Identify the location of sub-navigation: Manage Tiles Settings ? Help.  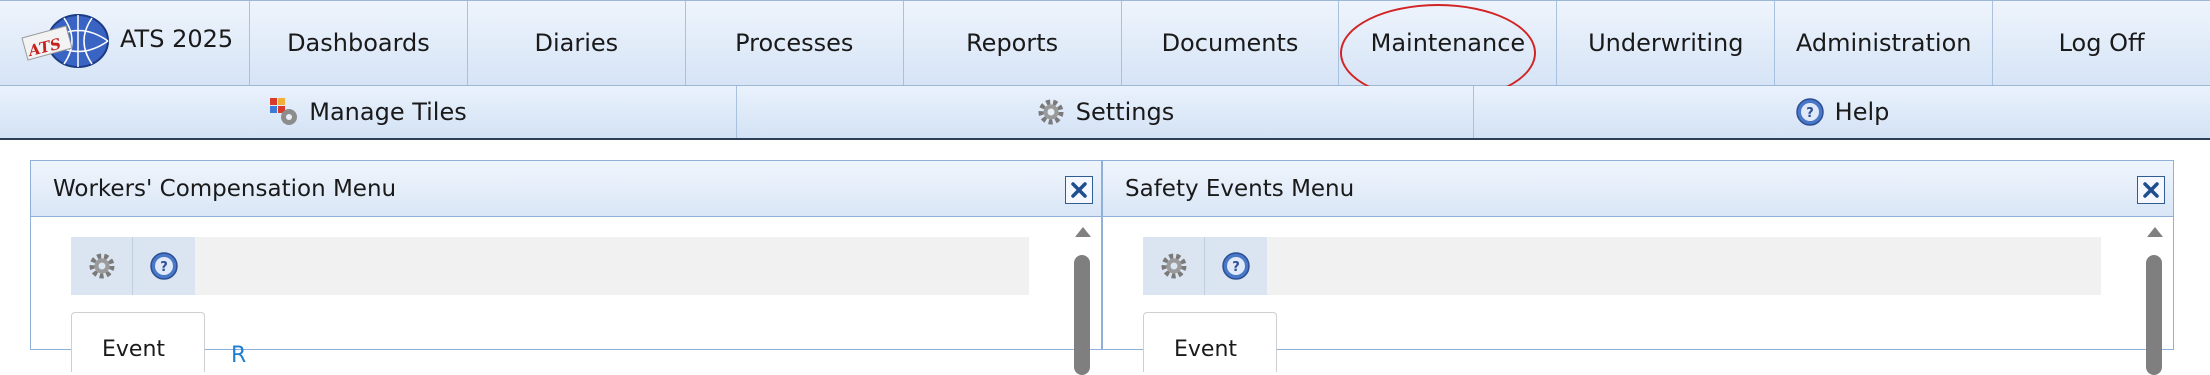
(1105, 113).